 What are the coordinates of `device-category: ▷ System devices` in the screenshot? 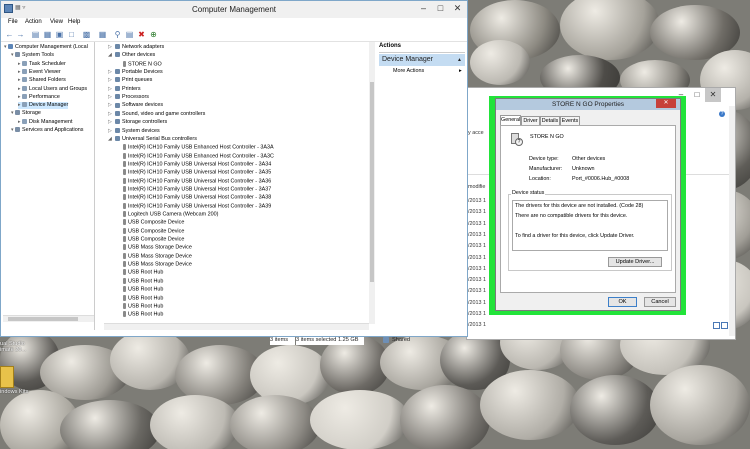 It's located at (134, 131).